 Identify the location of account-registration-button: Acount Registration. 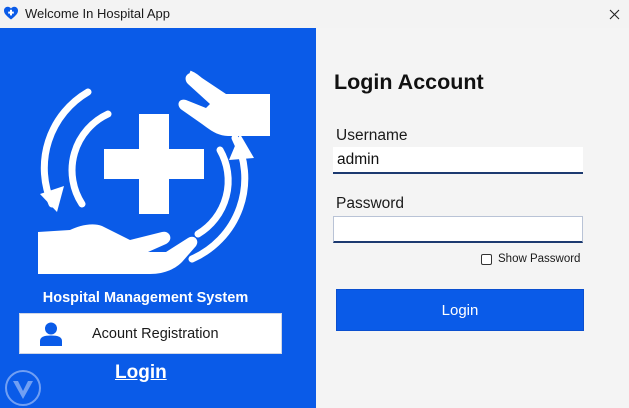
(150, 333).